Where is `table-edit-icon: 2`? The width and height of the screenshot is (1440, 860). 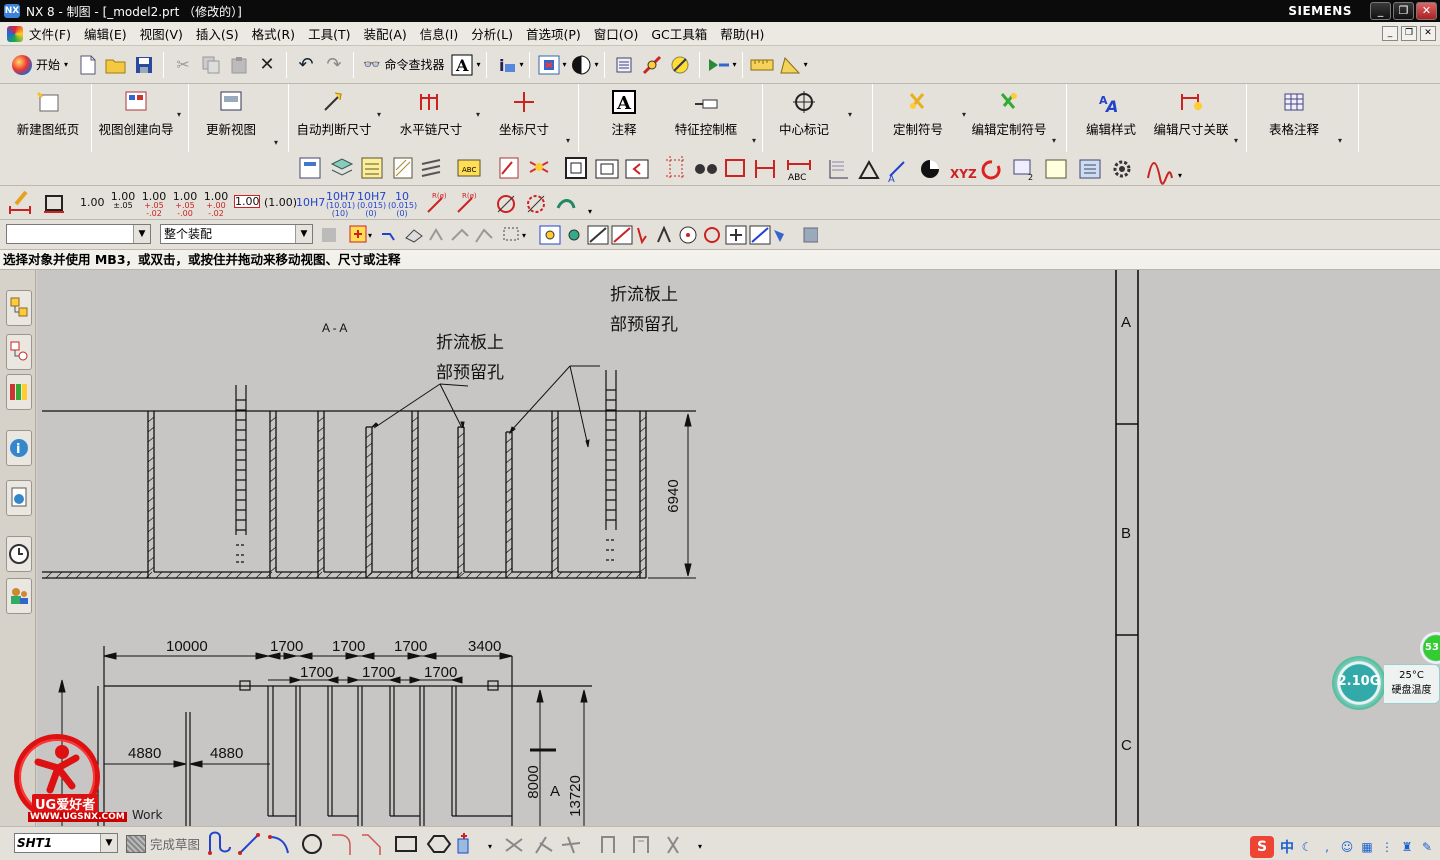
table-edit-icon: 2 is located at coordinates (1023, 170).